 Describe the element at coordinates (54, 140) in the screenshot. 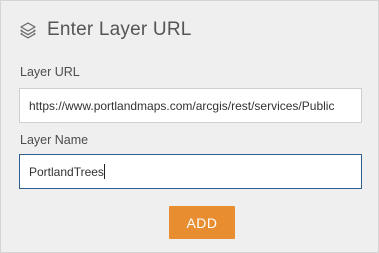

I see `layer-name-label: Layer Name` at that location.